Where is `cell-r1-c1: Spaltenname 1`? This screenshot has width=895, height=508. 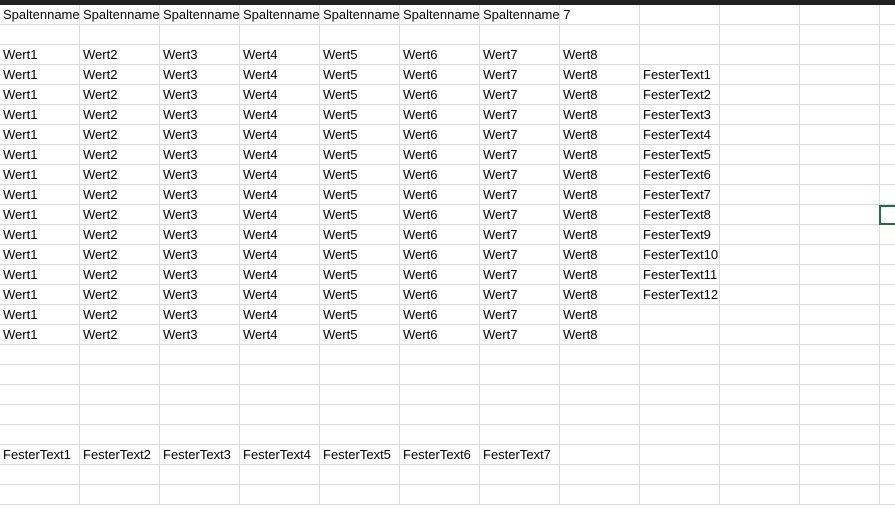
cell-r1-c1: Spaltenname 1 is located at coordinates (40, 15).